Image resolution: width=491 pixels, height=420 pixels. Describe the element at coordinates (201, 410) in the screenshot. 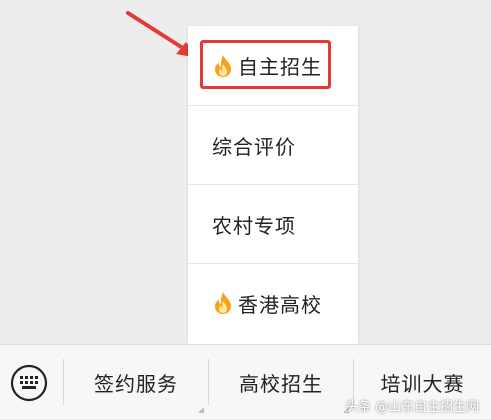

I see `submenu-indicator` at that location.